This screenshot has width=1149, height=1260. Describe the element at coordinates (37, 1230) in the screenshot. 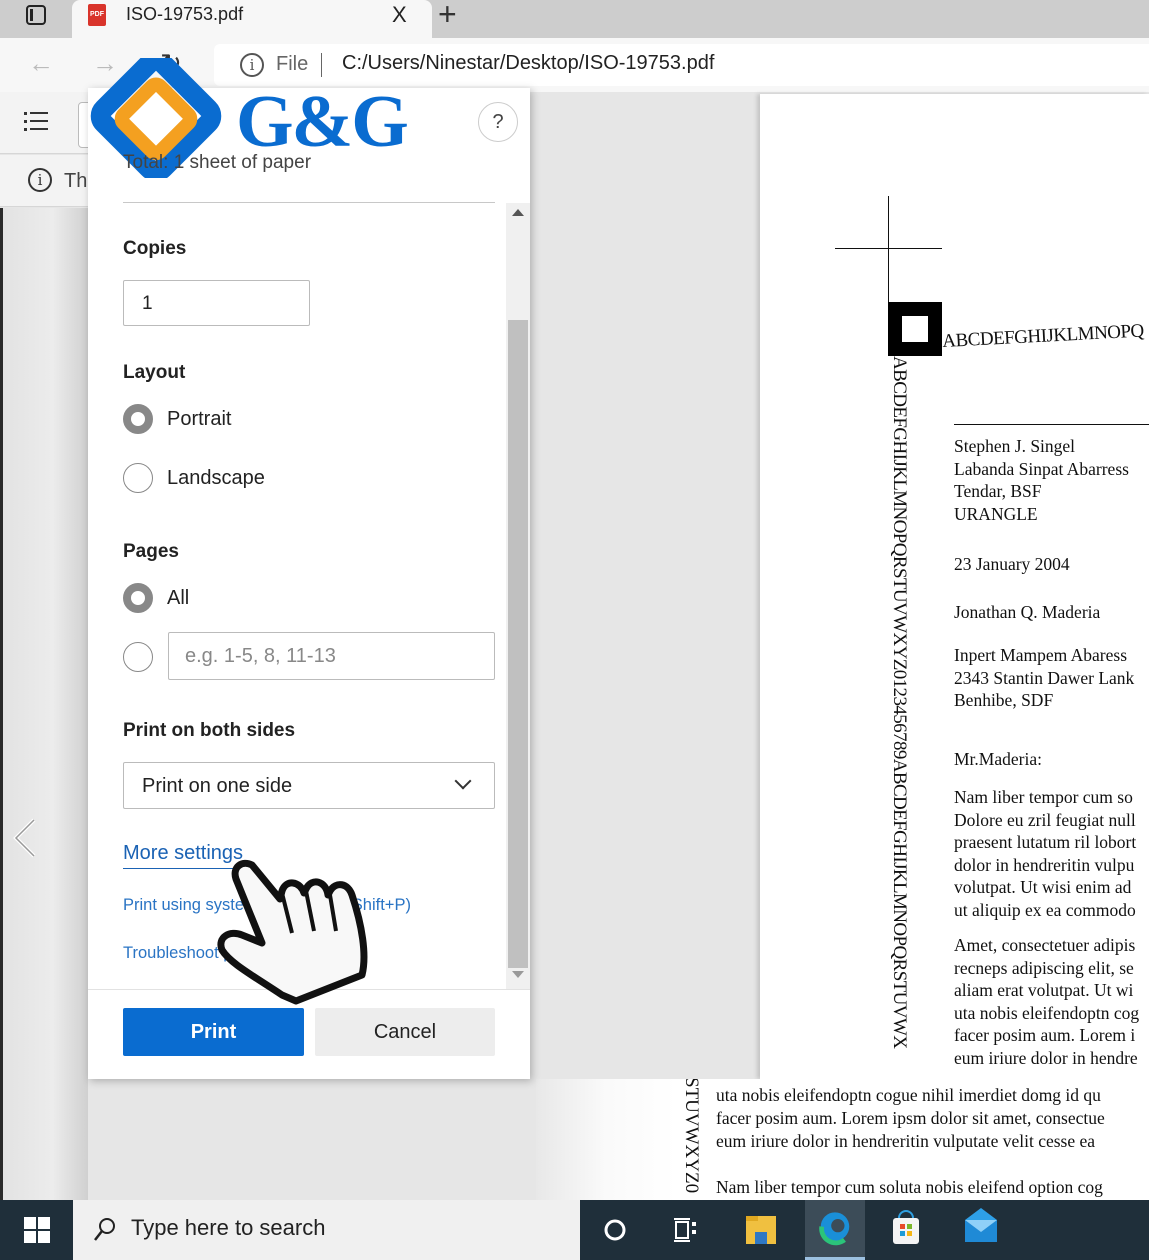

I see `windows-start-icon` at that location.